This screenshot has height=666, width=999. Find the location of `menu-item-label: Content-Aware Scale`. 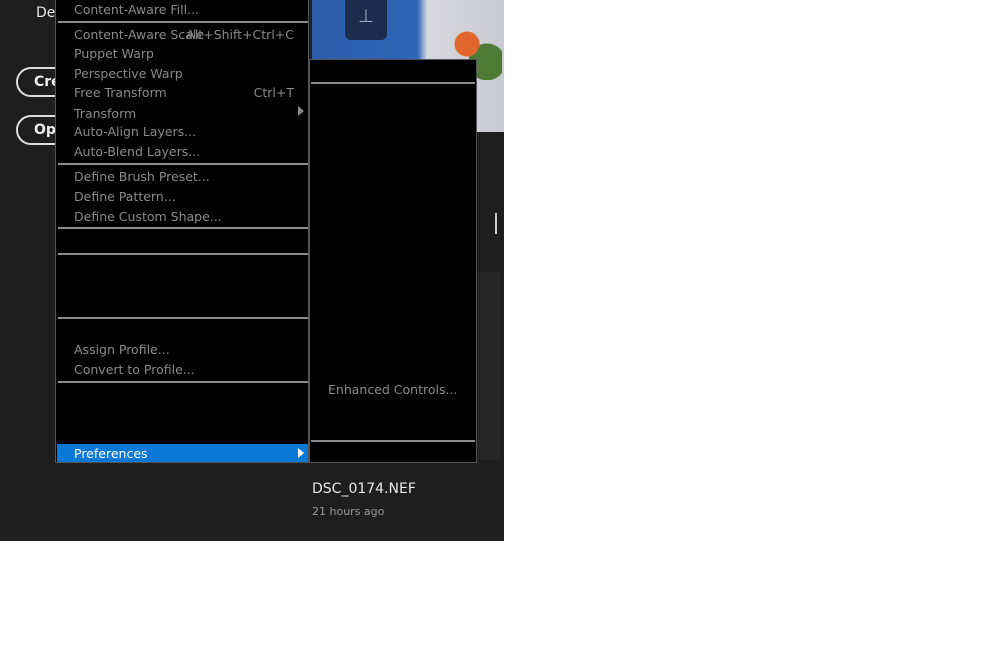

menu-item-label: Content-Aware Scale is located at coordinates (139, 34).